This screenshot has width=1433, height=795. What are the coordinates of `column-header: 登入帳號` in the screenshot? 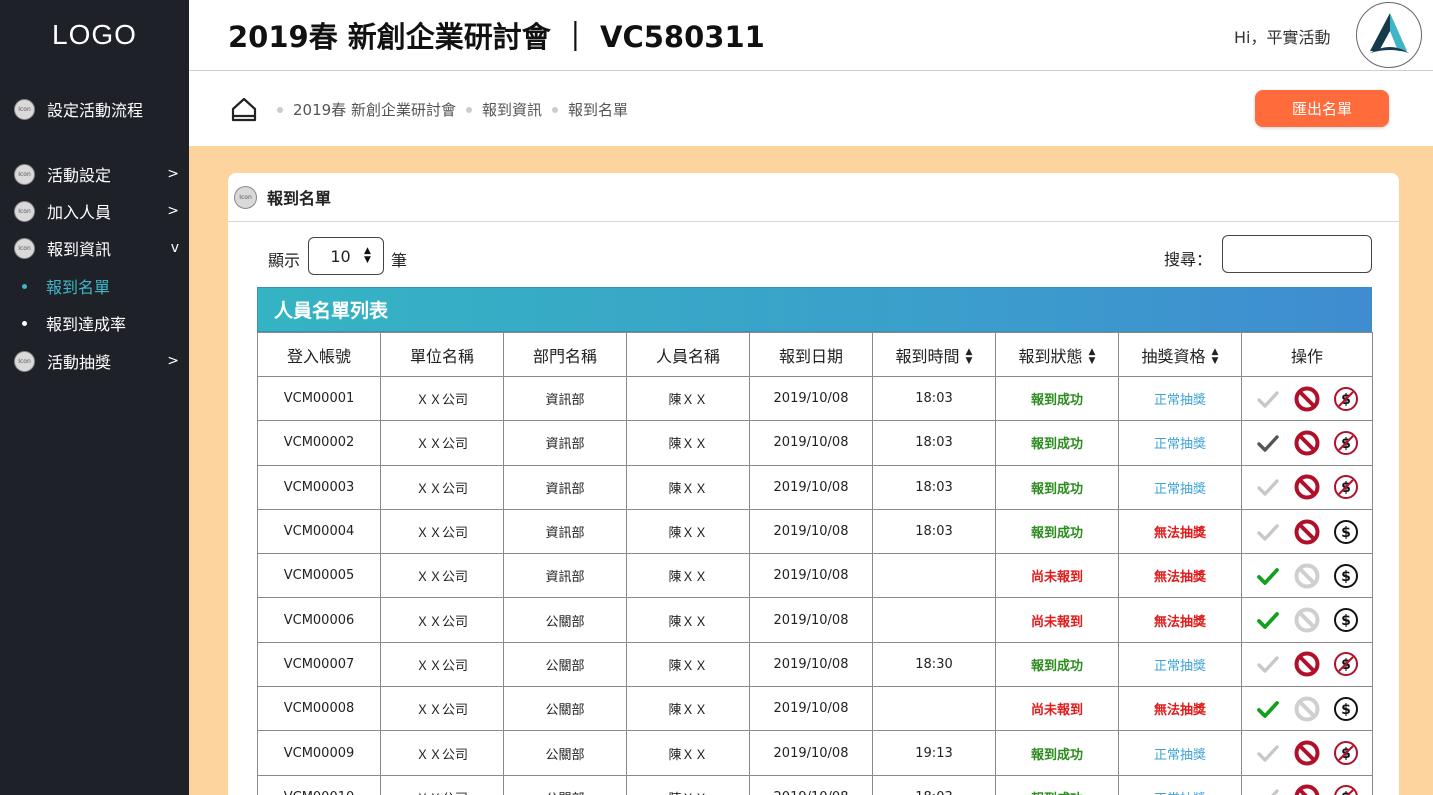 It's located at (319, 354).